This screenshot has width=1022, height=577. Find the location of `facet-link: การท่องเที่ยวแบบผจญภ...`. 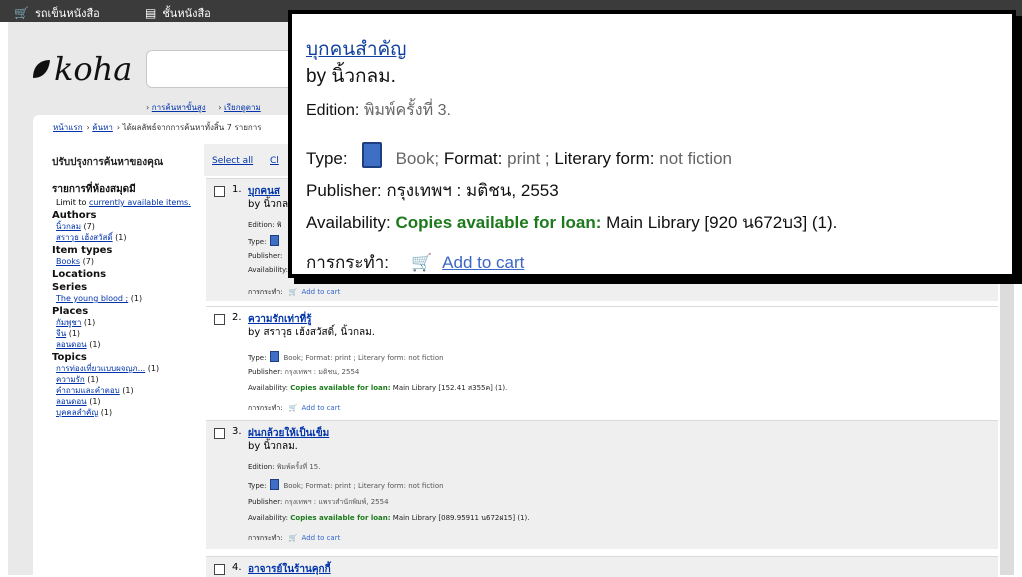

facet-link: การท่องเที่ยวแบบผจญภ... is located at coordinates (100, 368).